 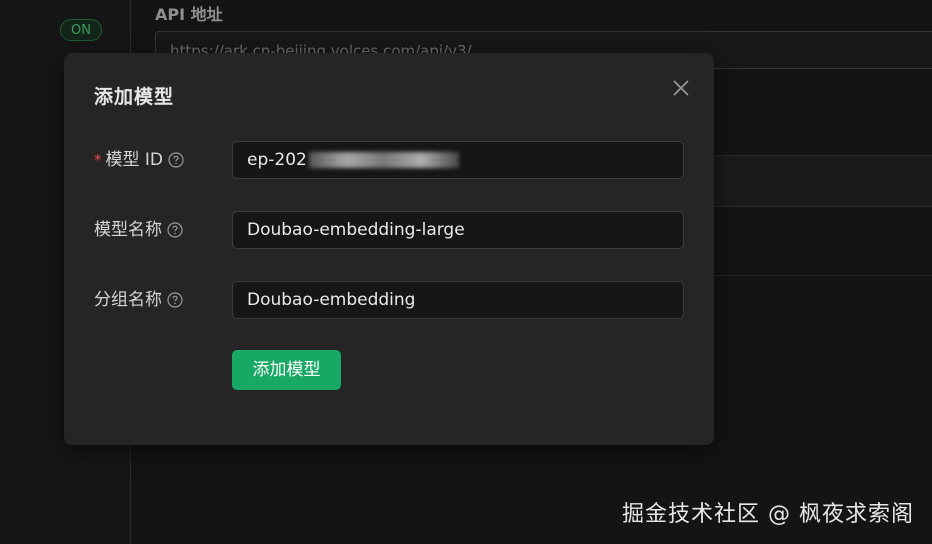 I want to click on model-name-label-text: 模型名称, so click(x=128, y=230).